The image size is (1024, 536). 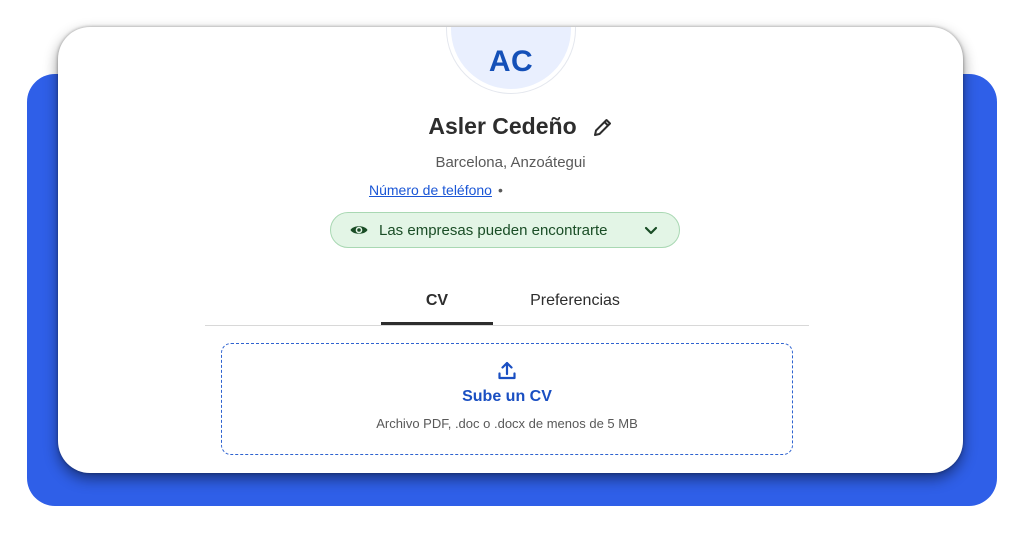 I want to click on chevron-down-icon, so click(x=651, y=230).